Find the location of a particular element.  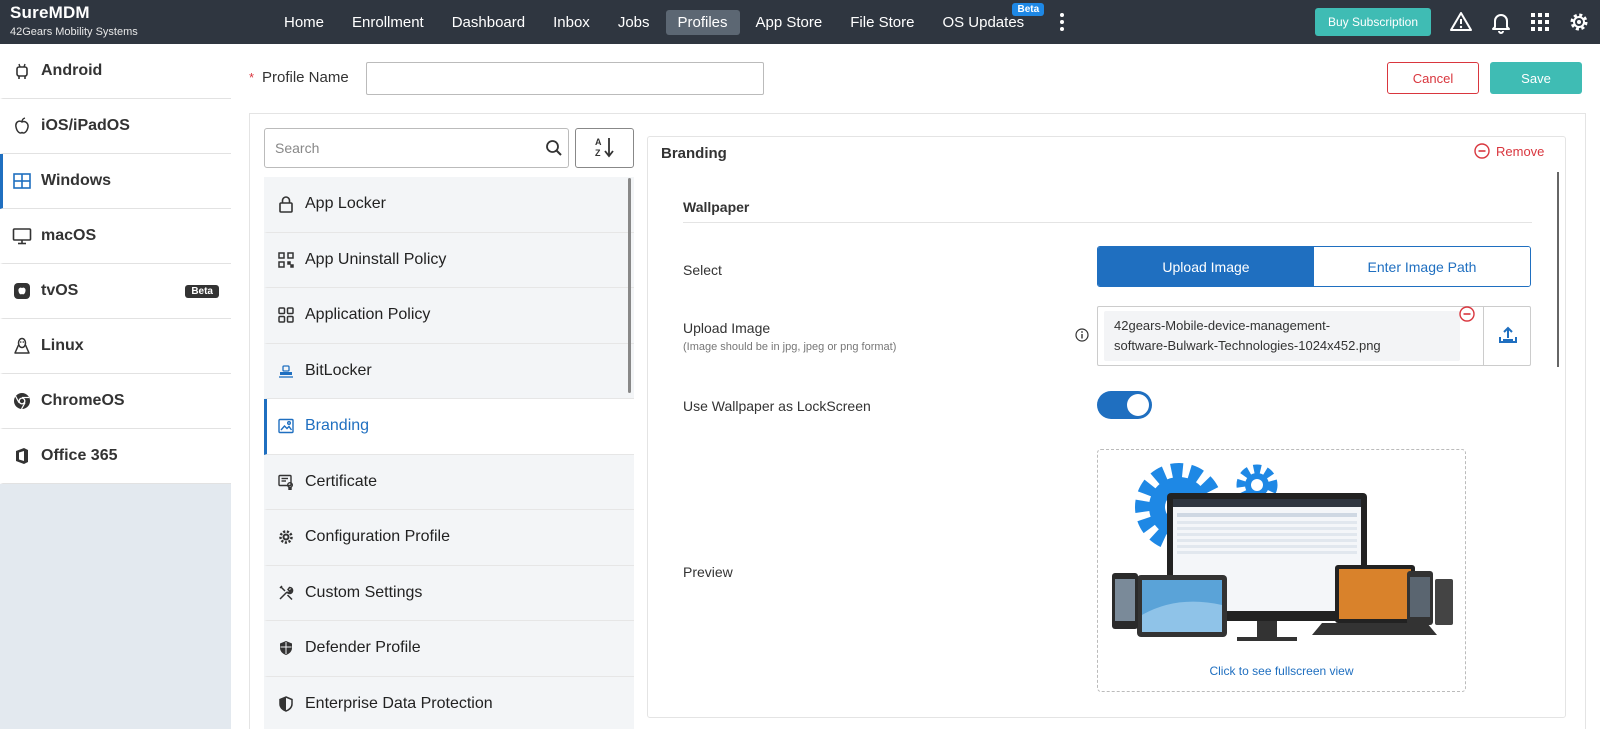

buy-subscription-button: Buy Subscription is located at coordinates (1373, 22).